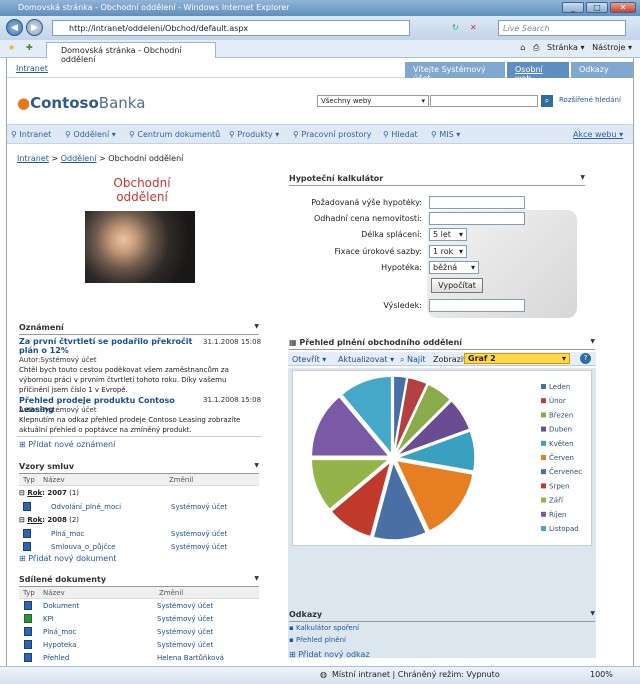 This screenshot has height=684, width=640. I want to click on maximize-button: □, so click(597, 7).